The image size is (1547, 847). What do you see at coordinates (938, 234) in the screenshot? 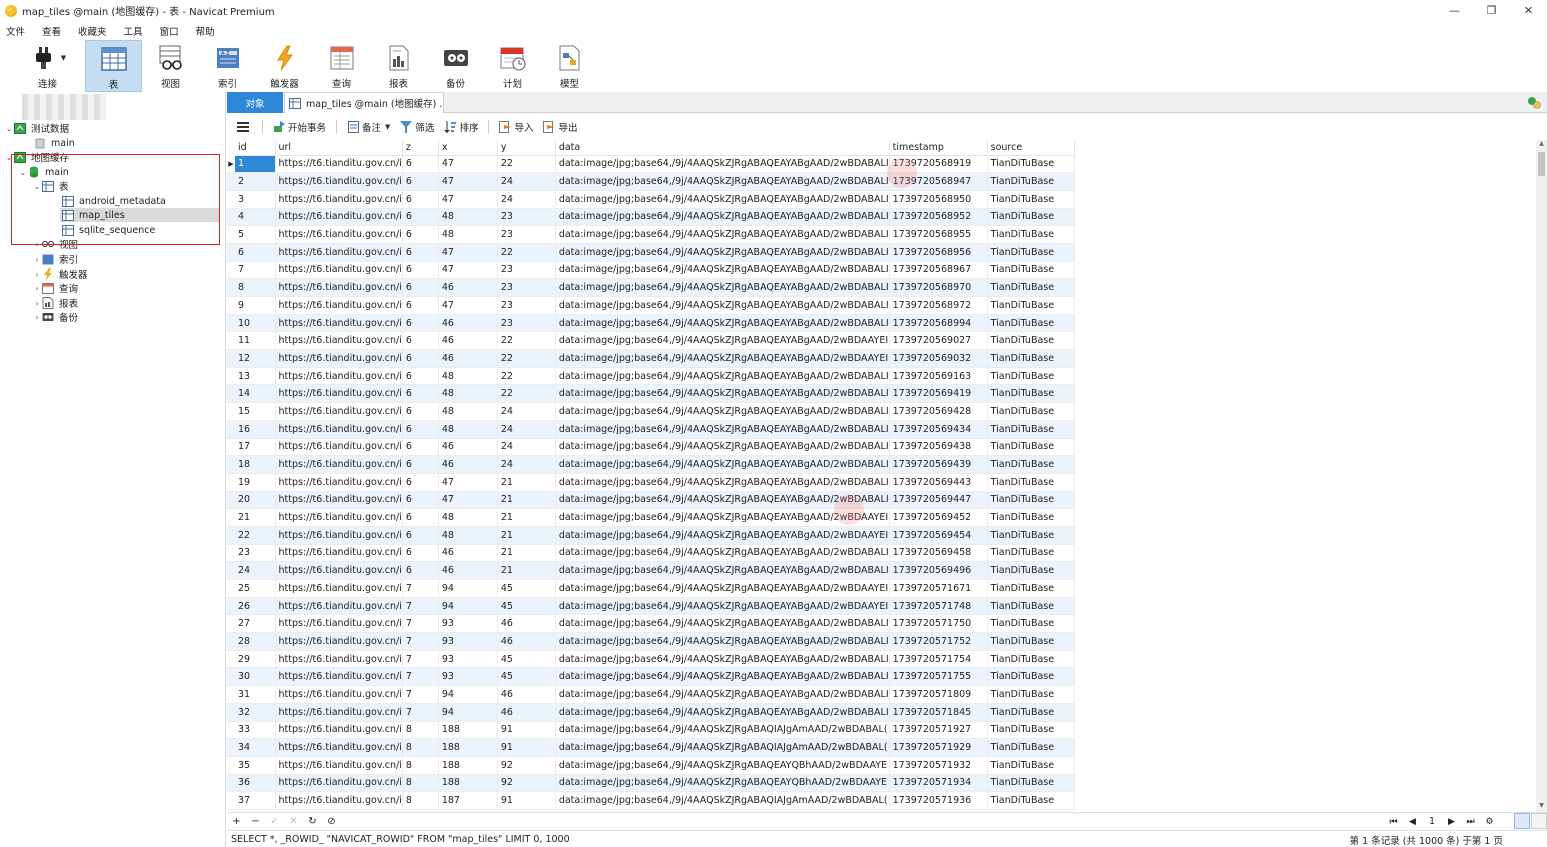
I see `cell-timestamp: 1739720568955` at bounding box center [938, 234].